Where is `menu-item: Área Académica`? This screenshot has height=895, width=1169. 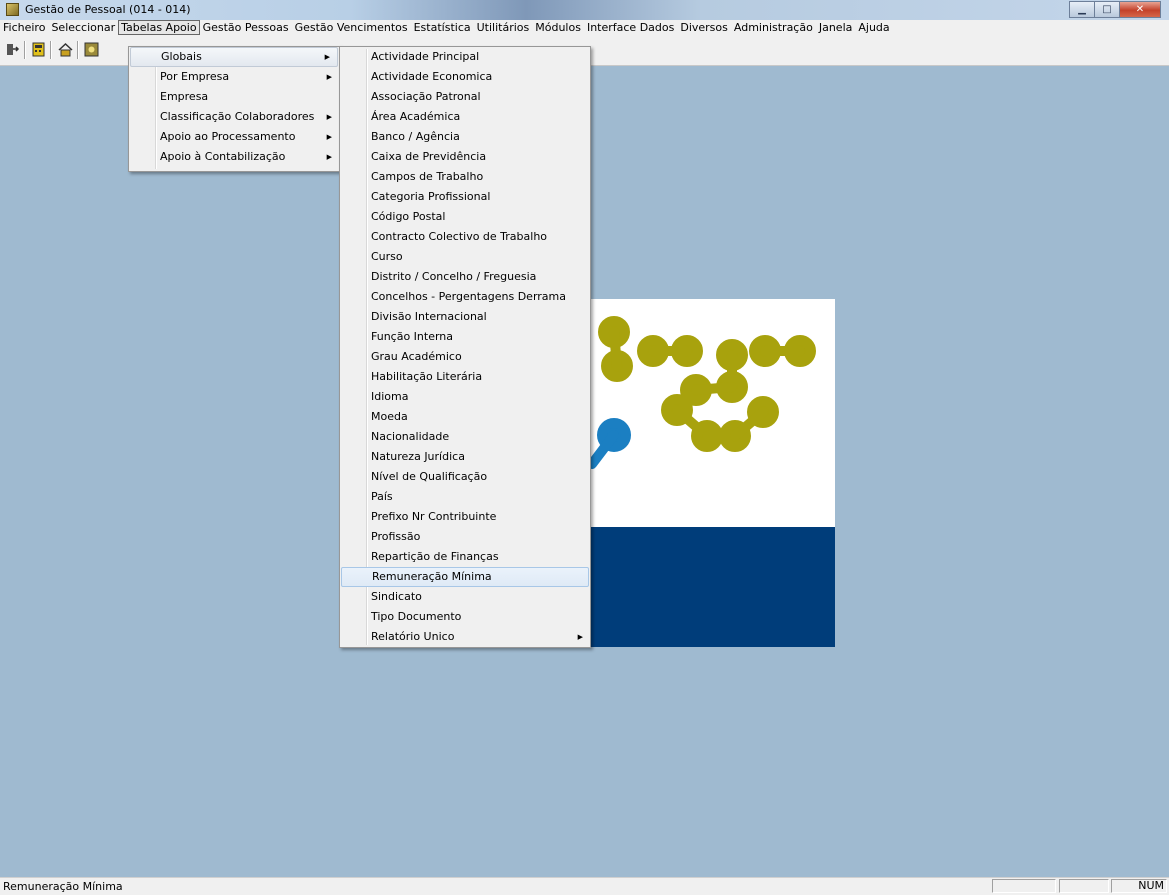 menu-item: Área Académica is located at coordinates (465, 117).